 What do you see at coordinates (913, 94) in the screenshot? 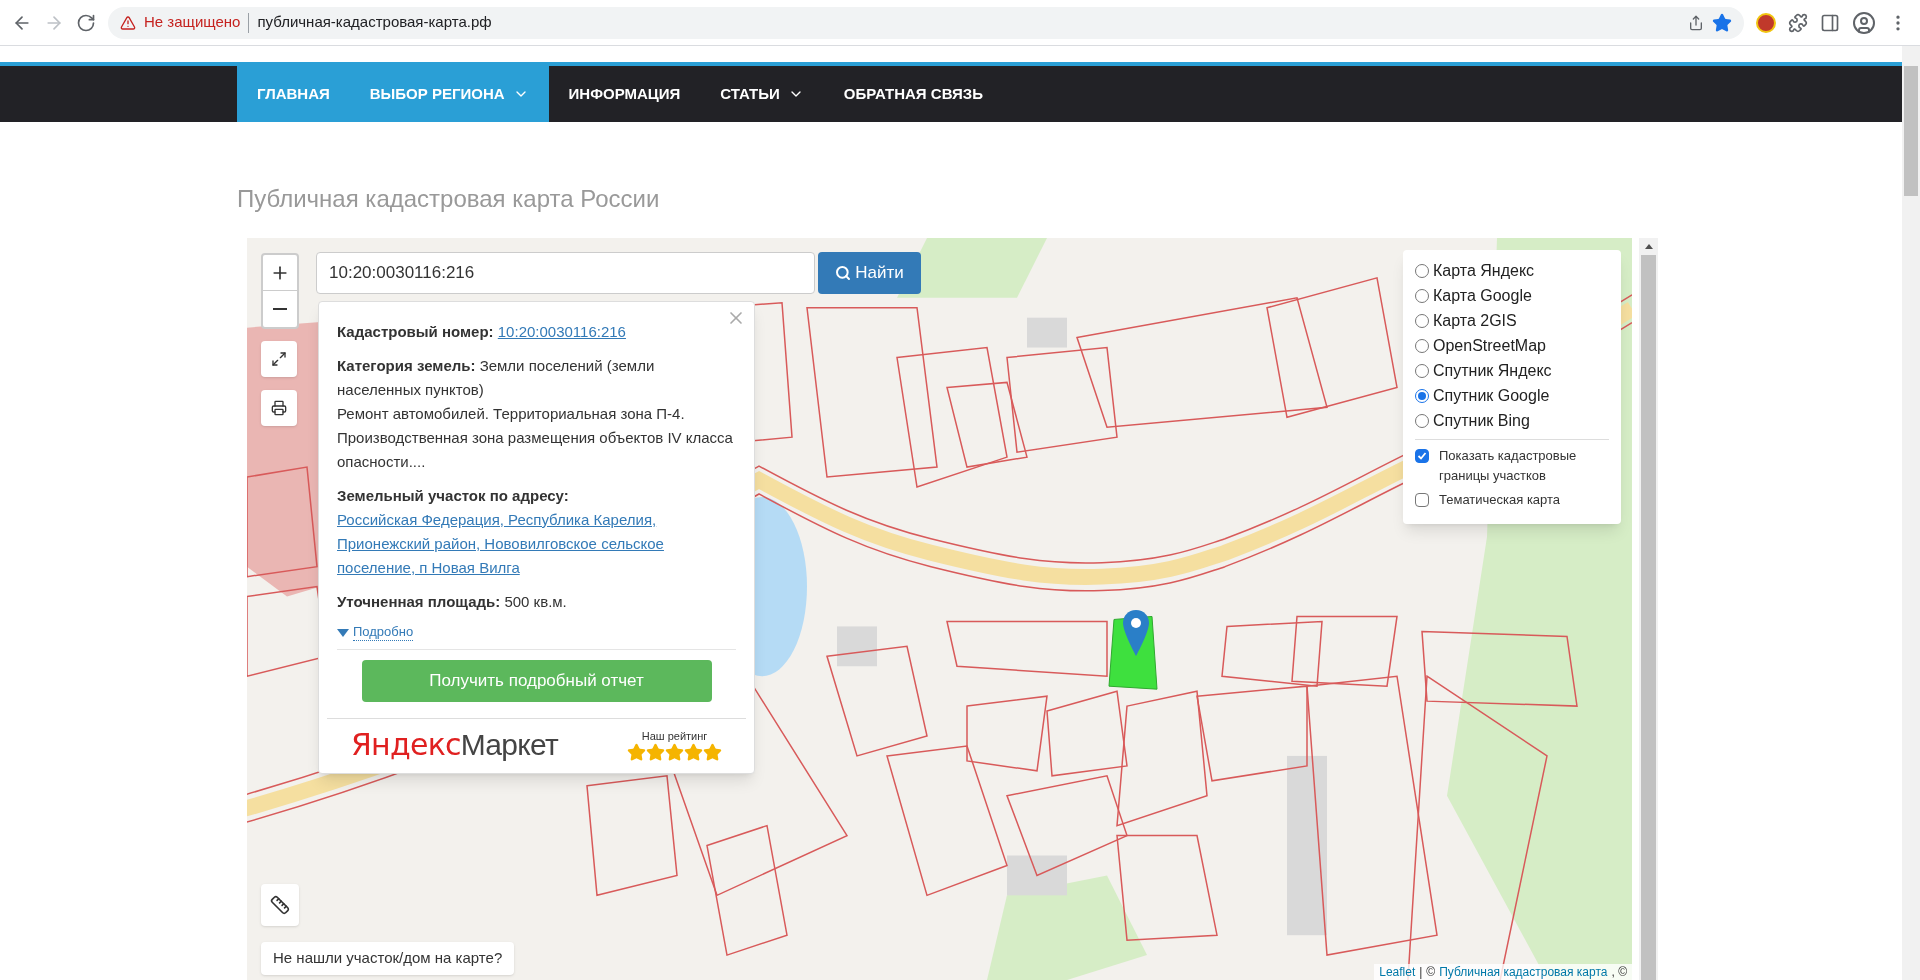
I see `nav-item: ОБРАТНАЯ СВЯЗЬ` at bounding box center [913, 94].